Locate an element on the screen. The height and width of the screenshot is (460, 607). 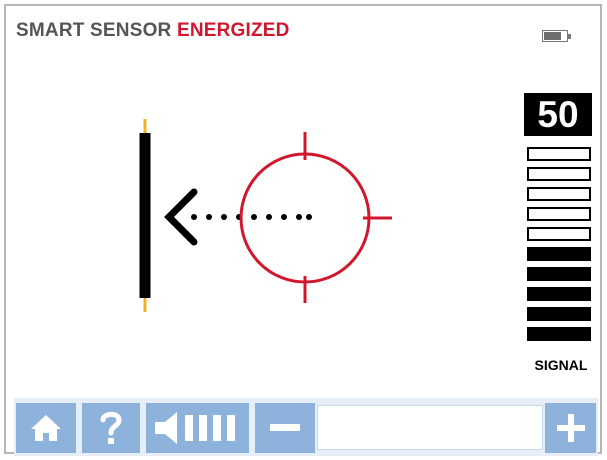
minus-icon is located at coordinates (285, 427).